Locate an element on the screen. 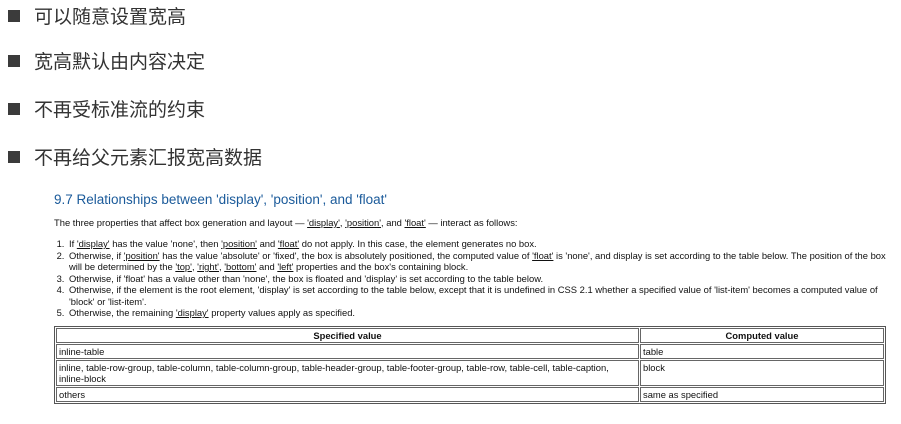 This screenshot has height=424, width=901. table-cell: inline-table is located at coordinates (347, 351).